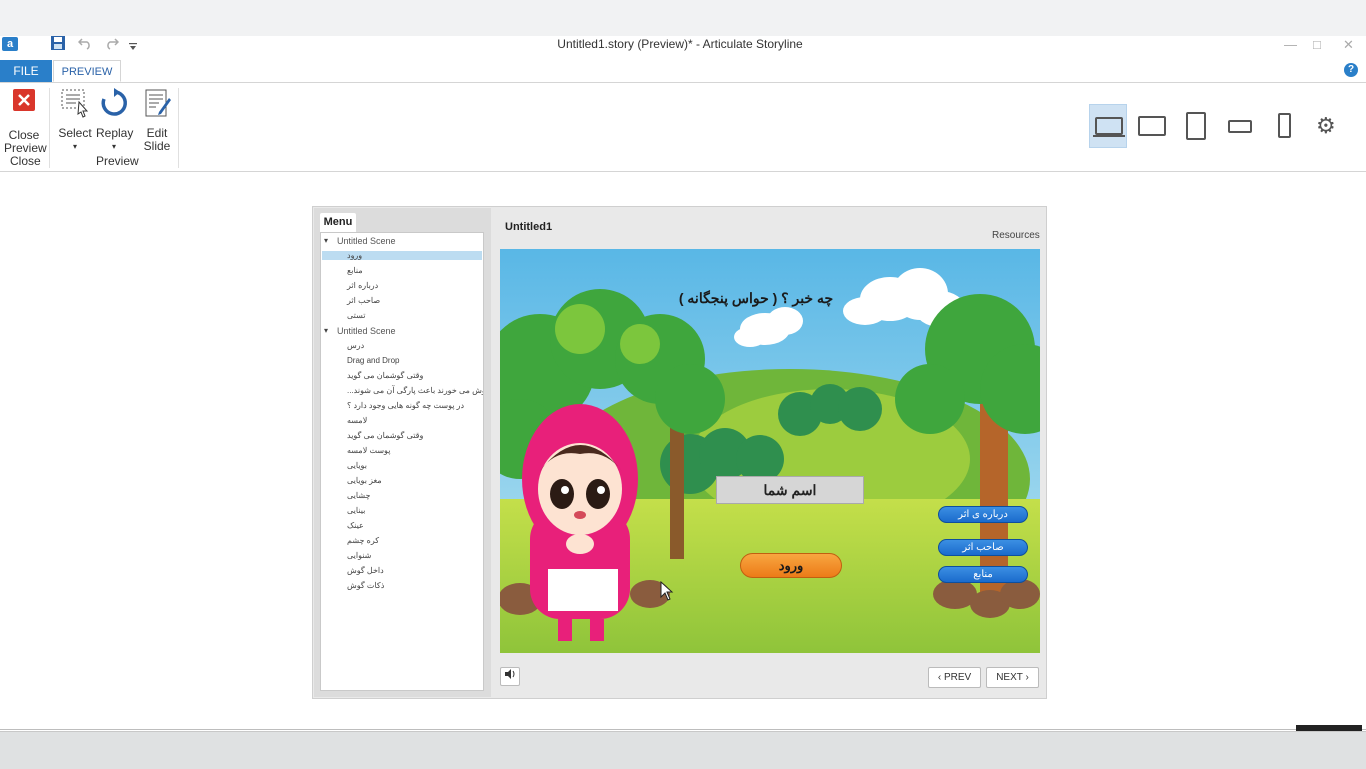 The width and height of the screenshot is (1366, 769). Describe the element at coordinates (1027, 677) in the screenshot. I see `chevron-right-icon: ›` at that location.